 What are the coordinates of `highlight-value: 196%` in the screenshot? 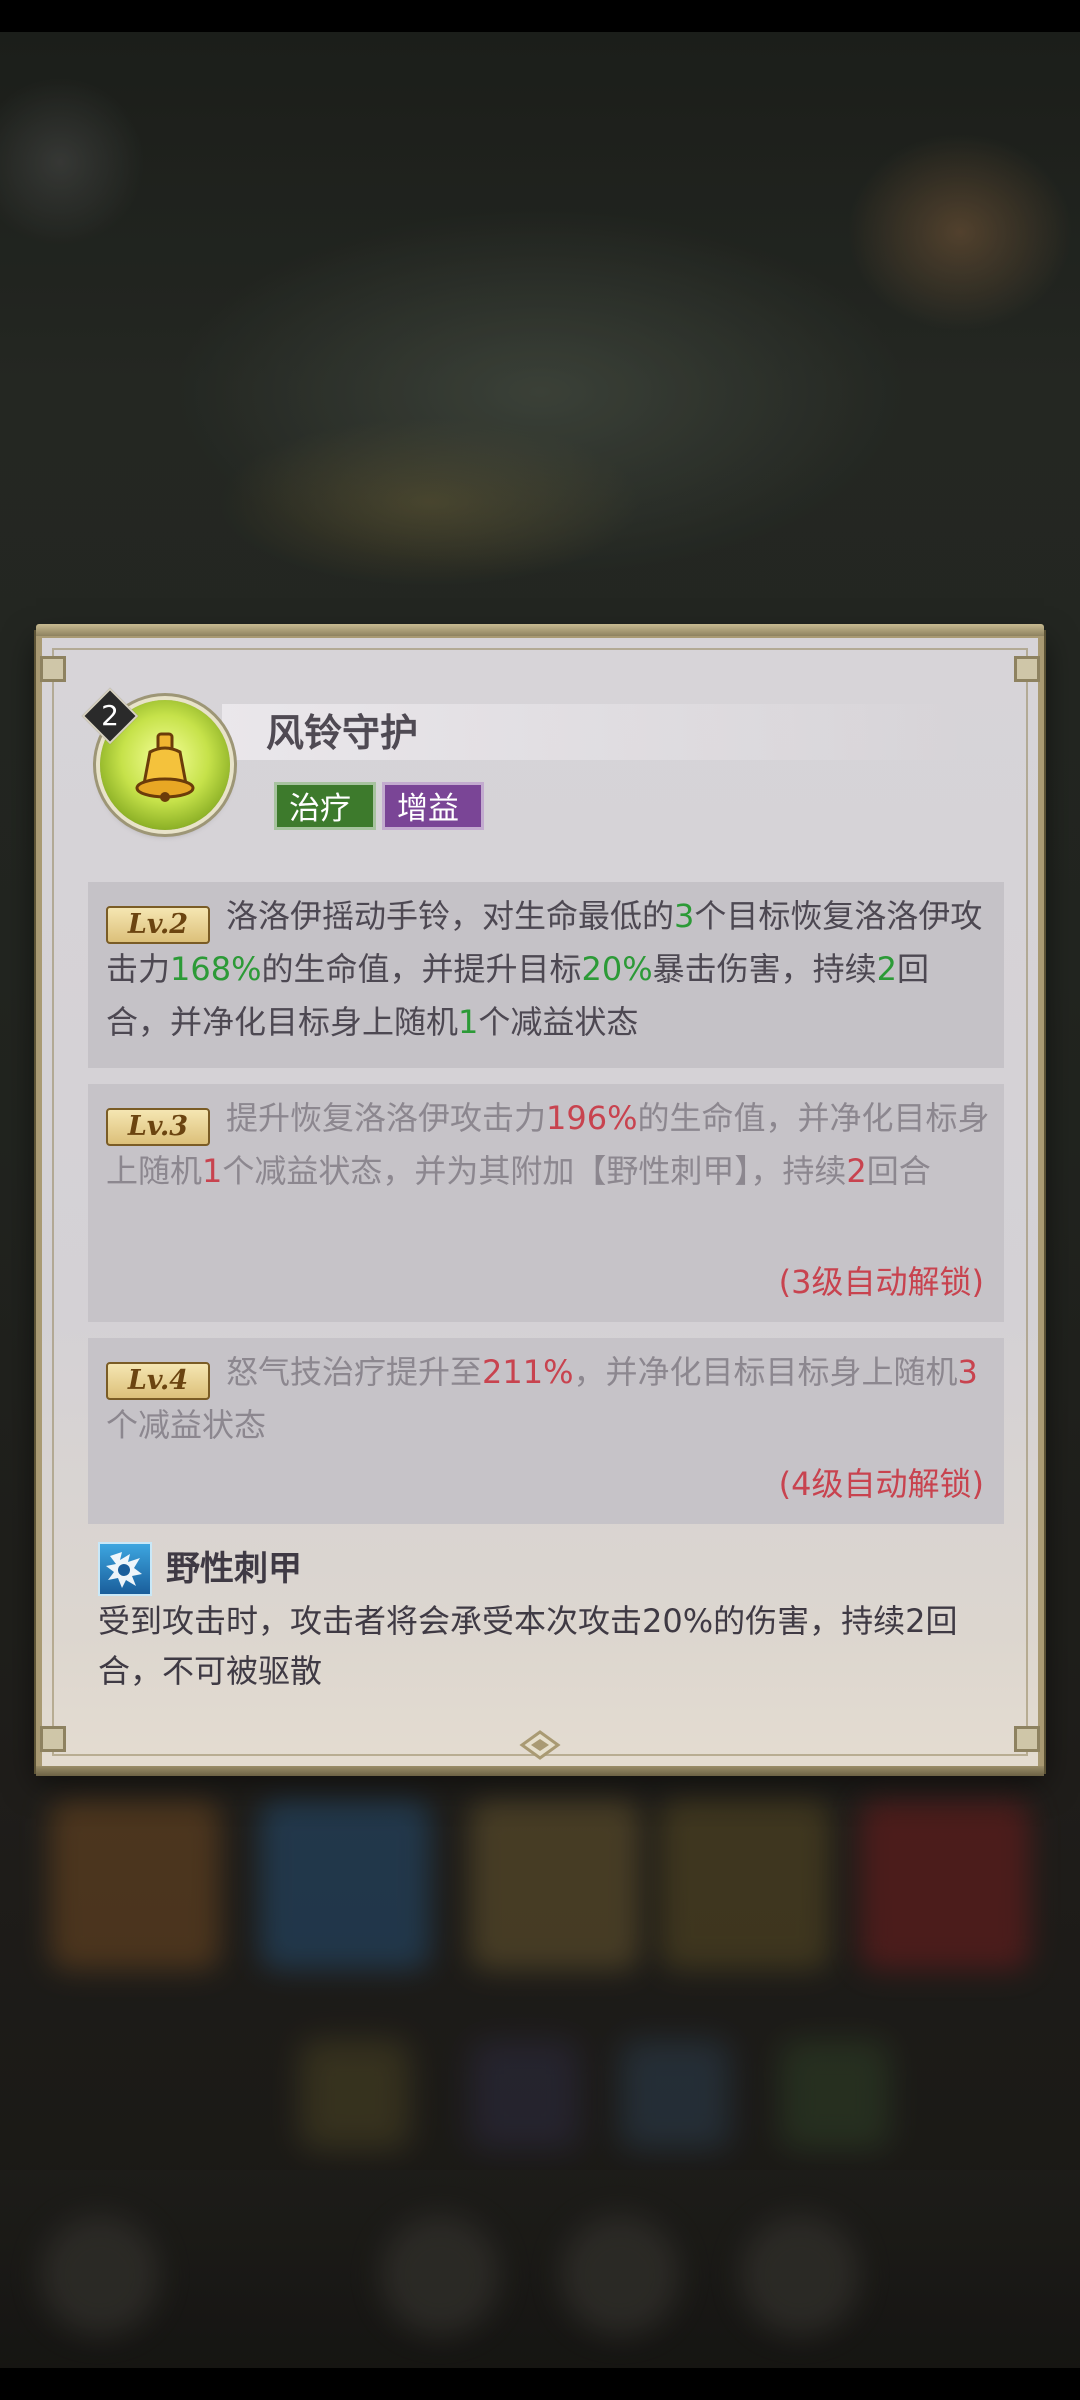 It's located at (592, 1118).